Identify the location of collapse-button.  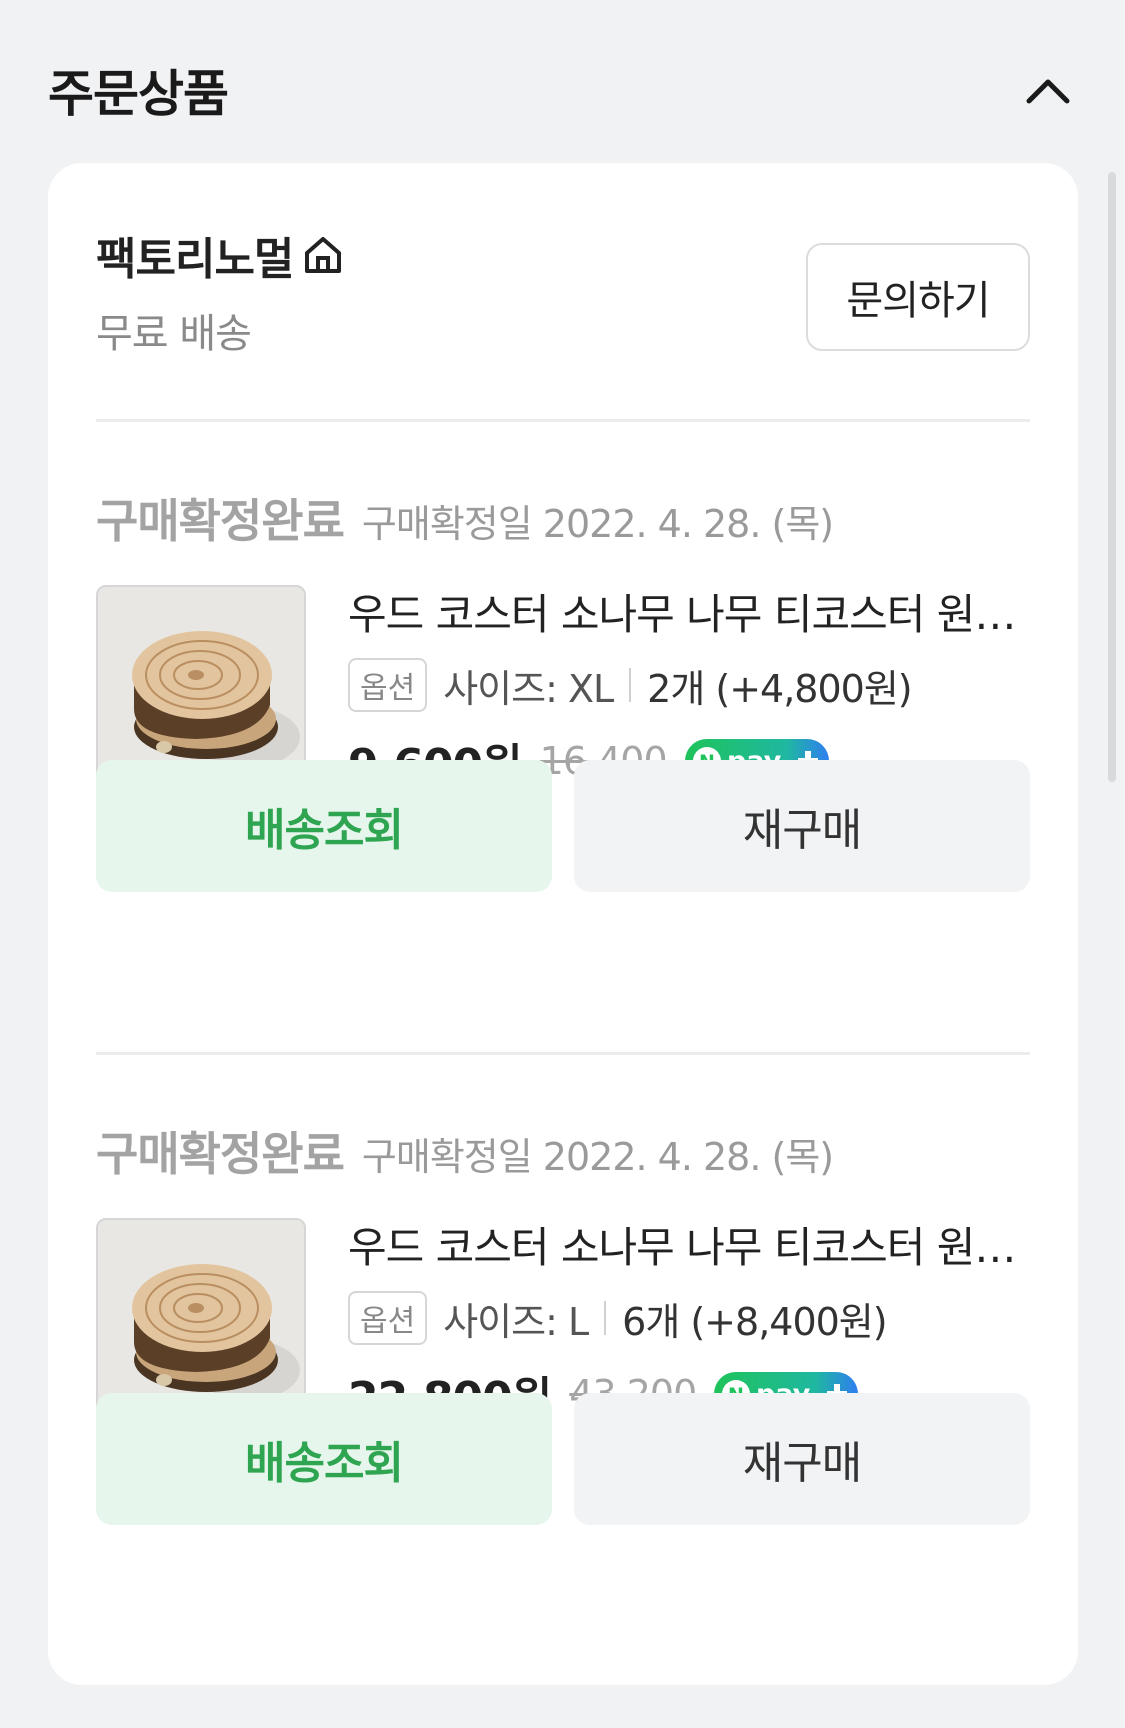
(1048, 90).